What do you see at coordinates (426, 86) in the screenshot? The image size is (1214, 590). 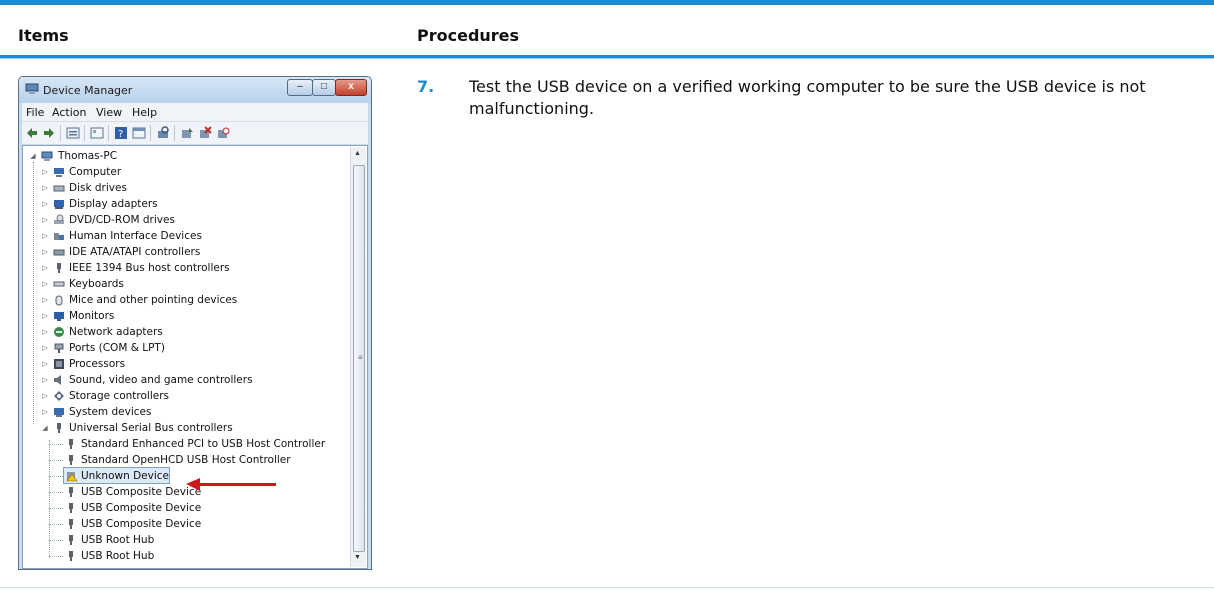 I see `step-number: 7.` at bounding box center [426, 86].